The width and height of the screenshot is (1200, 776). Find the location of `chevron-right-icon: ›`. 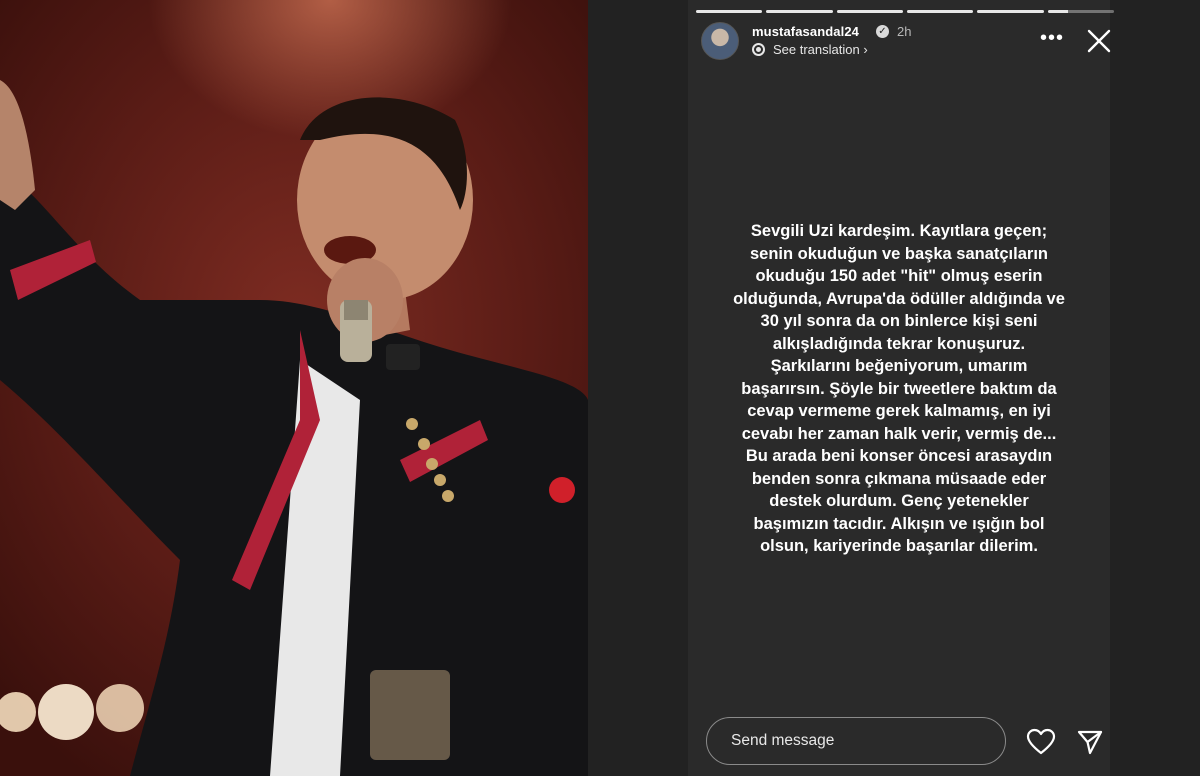

chevron-right-icon: › is located at coordinates (865, 49).